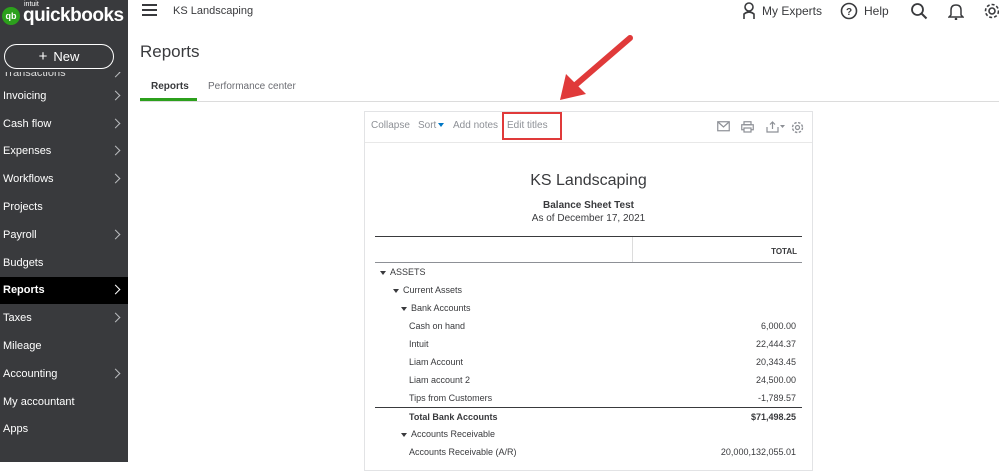 The height and width of the screenshot is (471, 999). Describe the element at coordinates (588, 308) in the screenshot. I see `table-row: Bank Accounts` at that location.